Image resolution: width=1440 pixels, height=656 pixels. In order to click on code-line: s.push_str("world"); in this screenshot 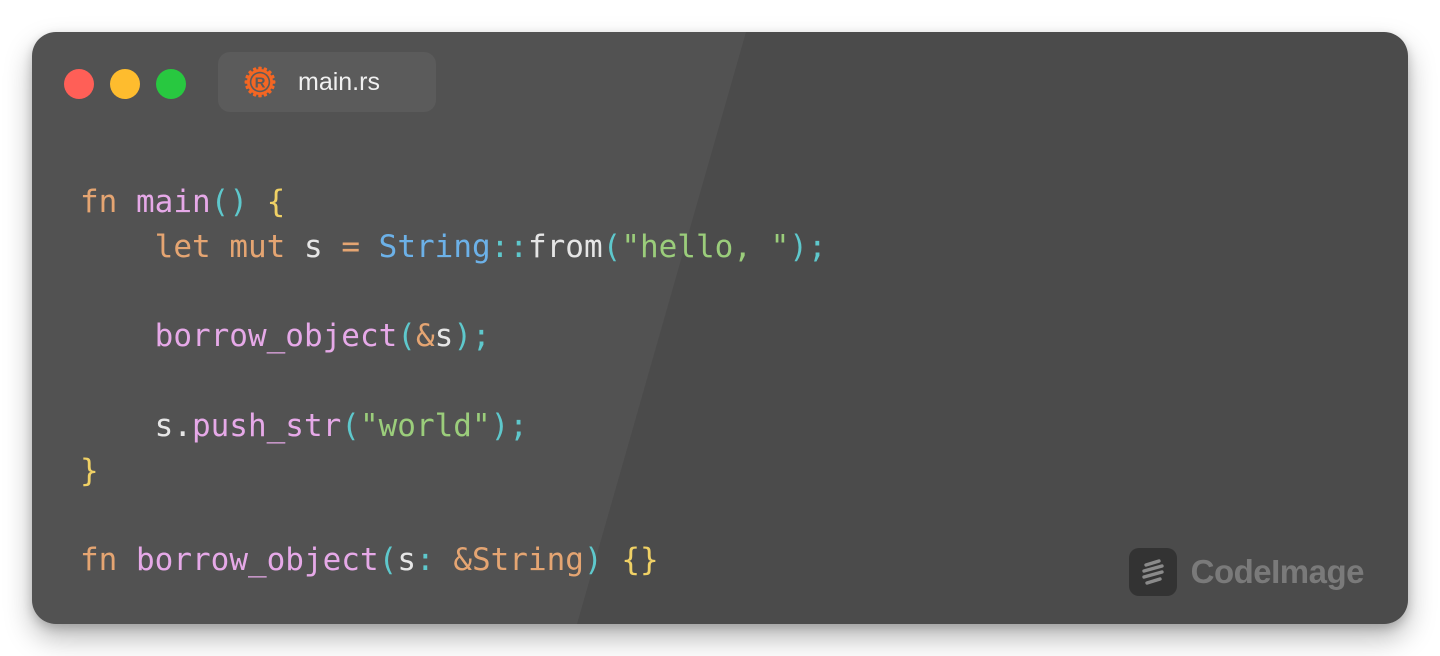, I will do `click(453, 426)`.